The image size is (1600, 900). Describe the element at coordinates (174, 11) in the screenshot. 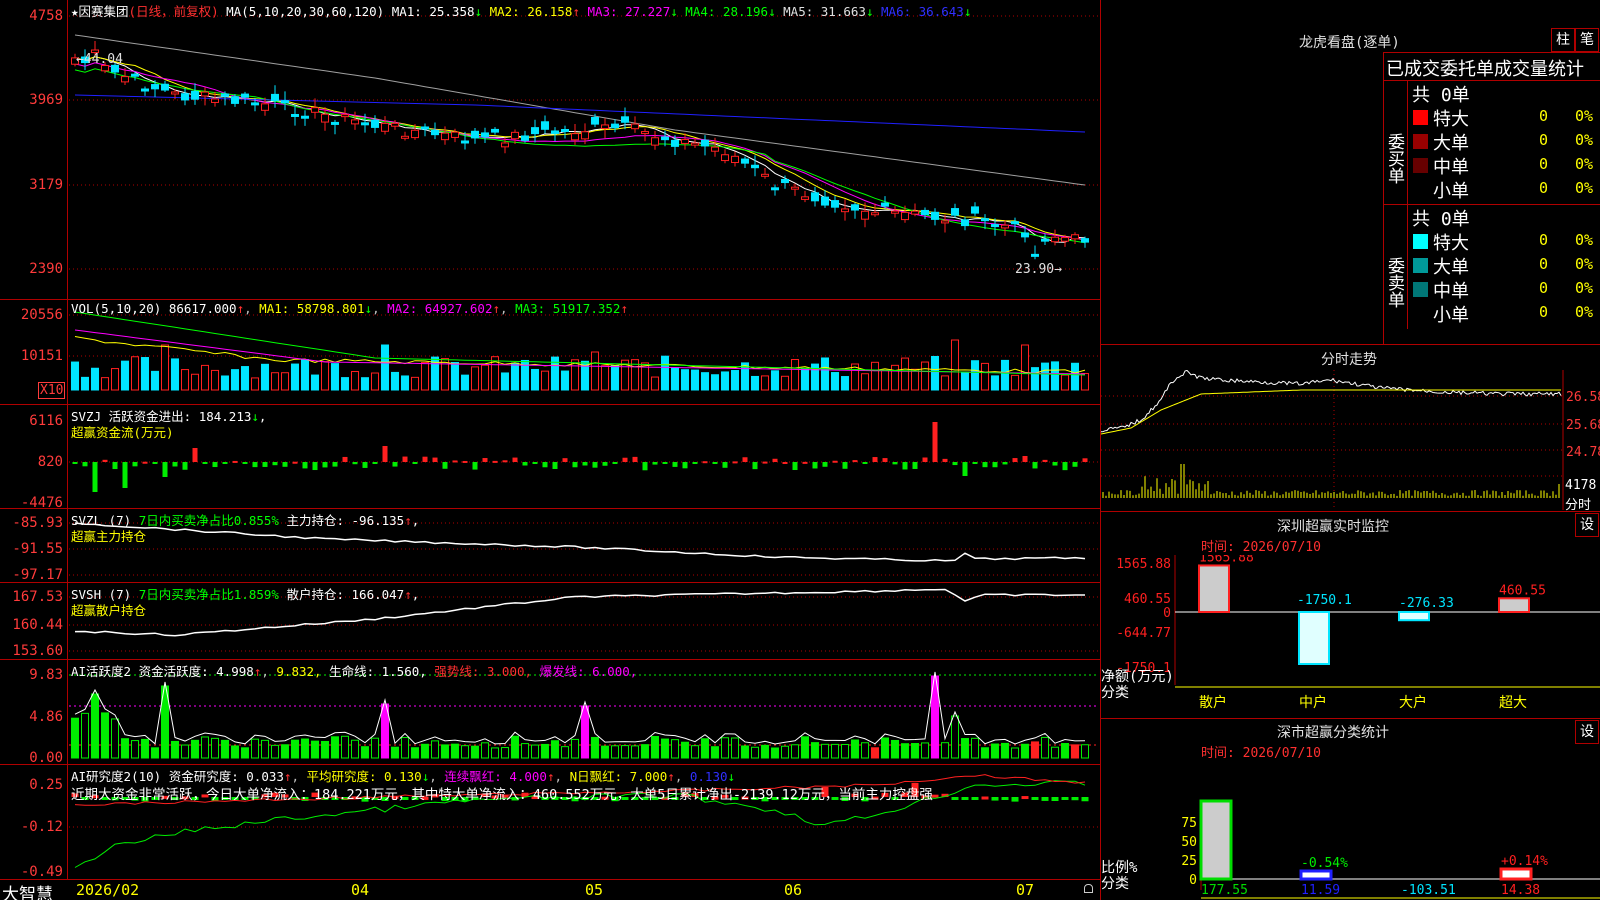

I see `price-mode: (日线，前复权)` at that location.